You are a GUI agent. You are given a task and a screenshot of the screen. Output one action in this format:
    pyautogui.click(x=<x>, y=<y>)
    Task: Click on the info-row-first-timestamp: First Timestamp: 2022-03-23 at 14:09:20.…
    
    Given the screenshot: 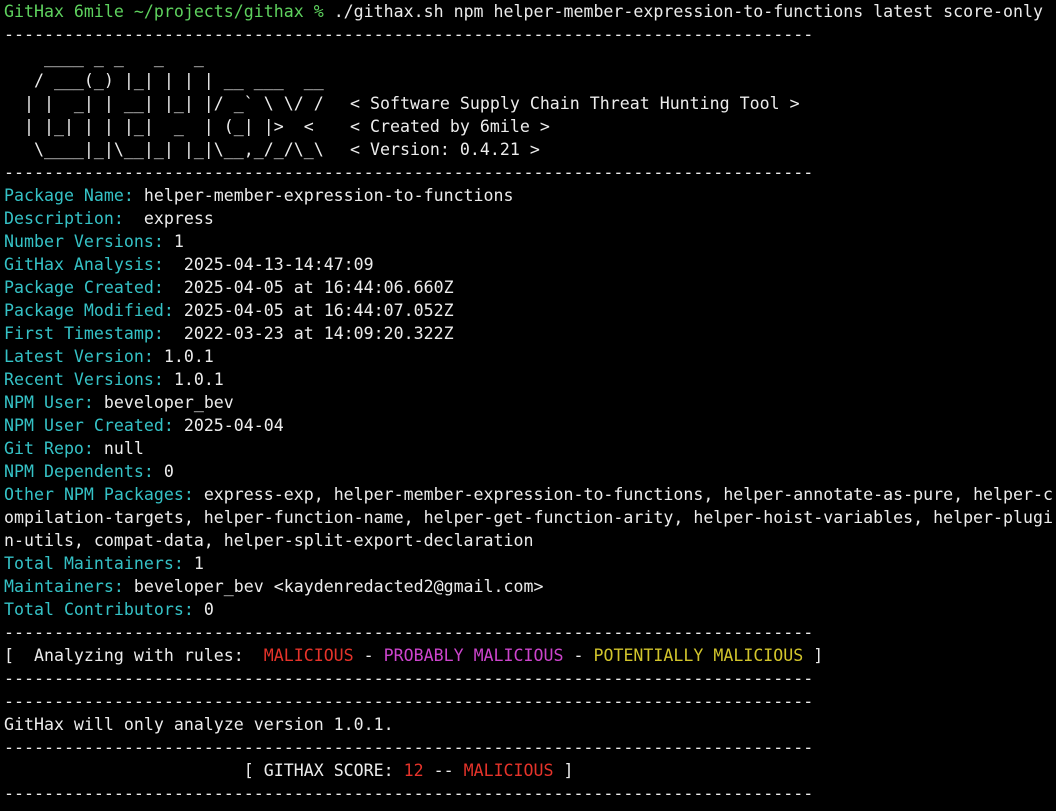 What is the action you would take?
    pyautogui.click(x=530, y=333)
    